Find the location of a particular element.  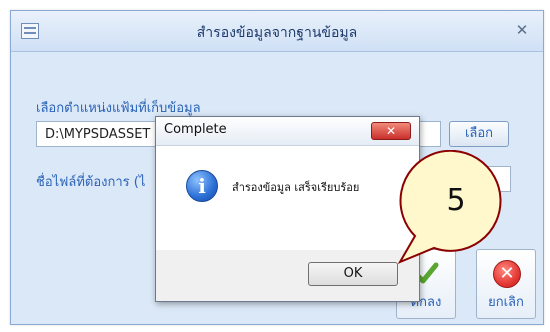

message-box-title-bar: Complete ✕ is located at coordinates (287, 131).